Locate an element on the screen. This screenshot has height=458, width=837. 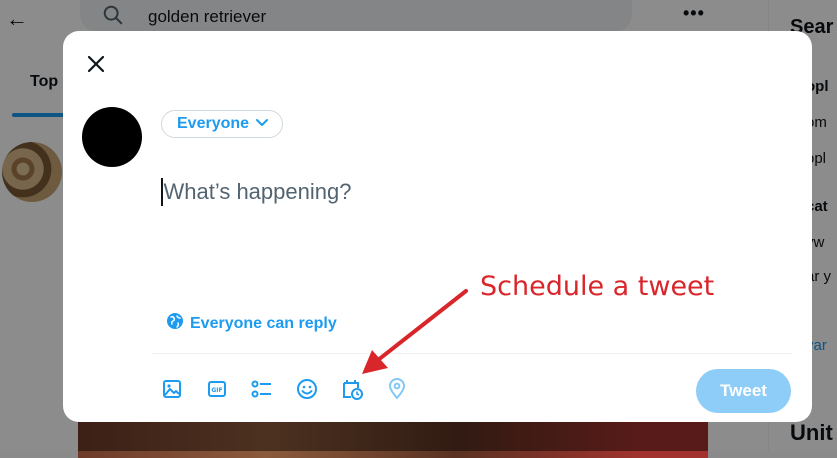
annotation-label: Schedule a tweet is located at coordinates (597, 286).